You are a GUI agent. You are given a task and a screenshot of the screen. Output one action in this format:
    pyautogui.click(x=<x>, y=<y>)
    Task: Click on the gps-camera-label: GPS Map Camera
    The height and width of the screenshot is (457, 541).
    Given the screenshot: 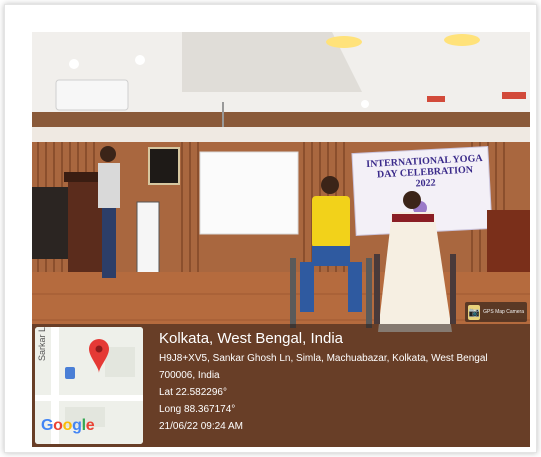 What is the action you would take?
    pyautogui.click(x=503, y=312)
    